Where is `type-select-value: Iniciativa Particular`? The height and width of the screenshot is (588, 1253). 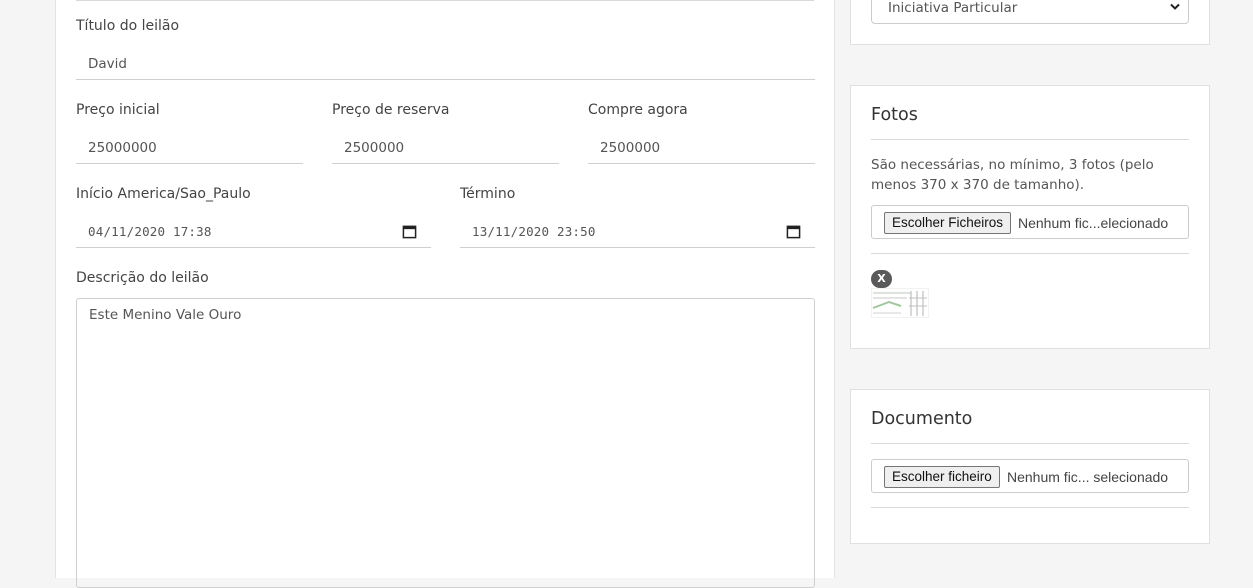
type-select-value: Iniciativa Particular is located at coordinates (953, 8).